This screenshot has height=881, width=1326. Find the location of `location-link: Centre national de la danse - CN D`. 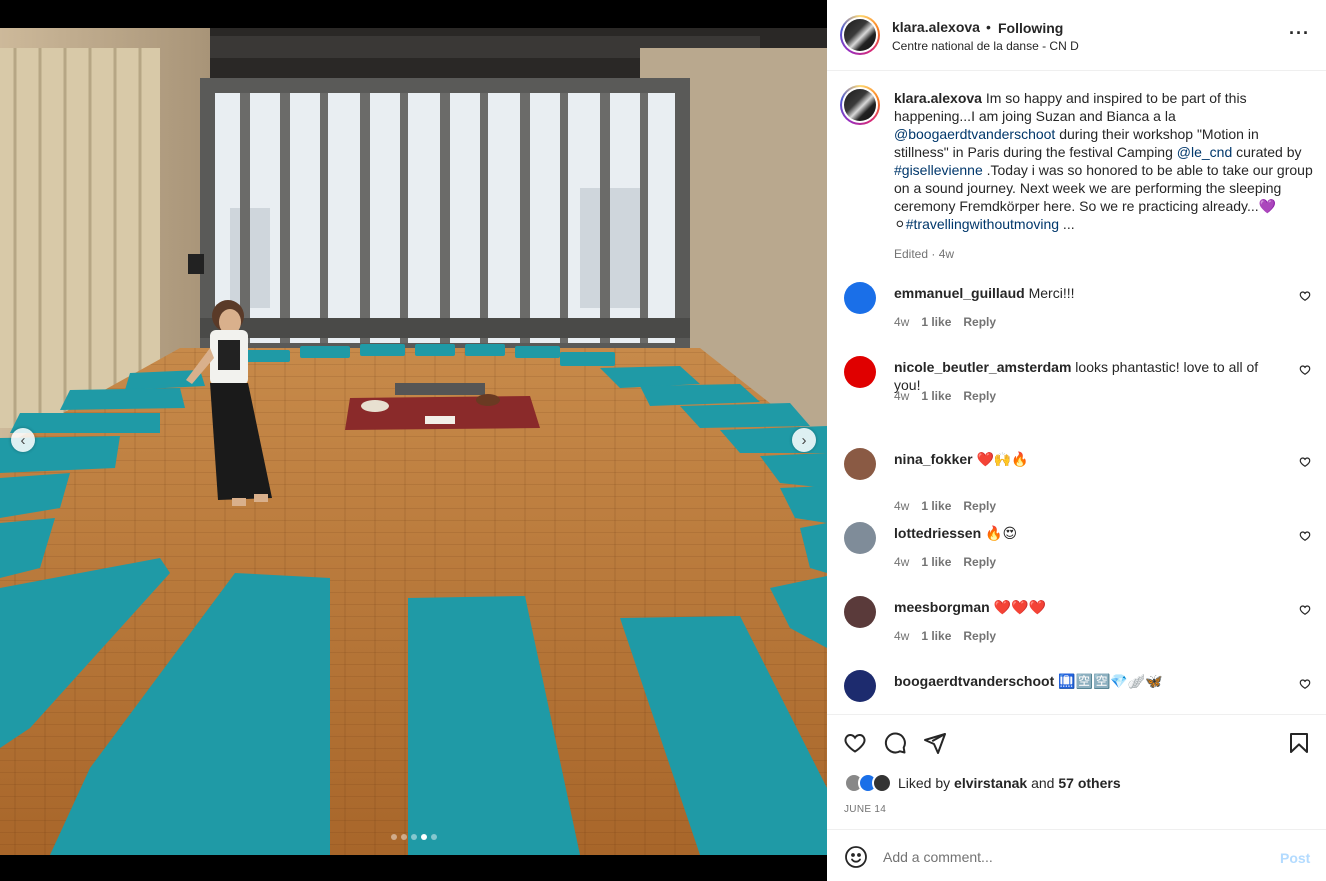

location-link: Centre national de la danse - CN D is located at coordinates (985, 46).